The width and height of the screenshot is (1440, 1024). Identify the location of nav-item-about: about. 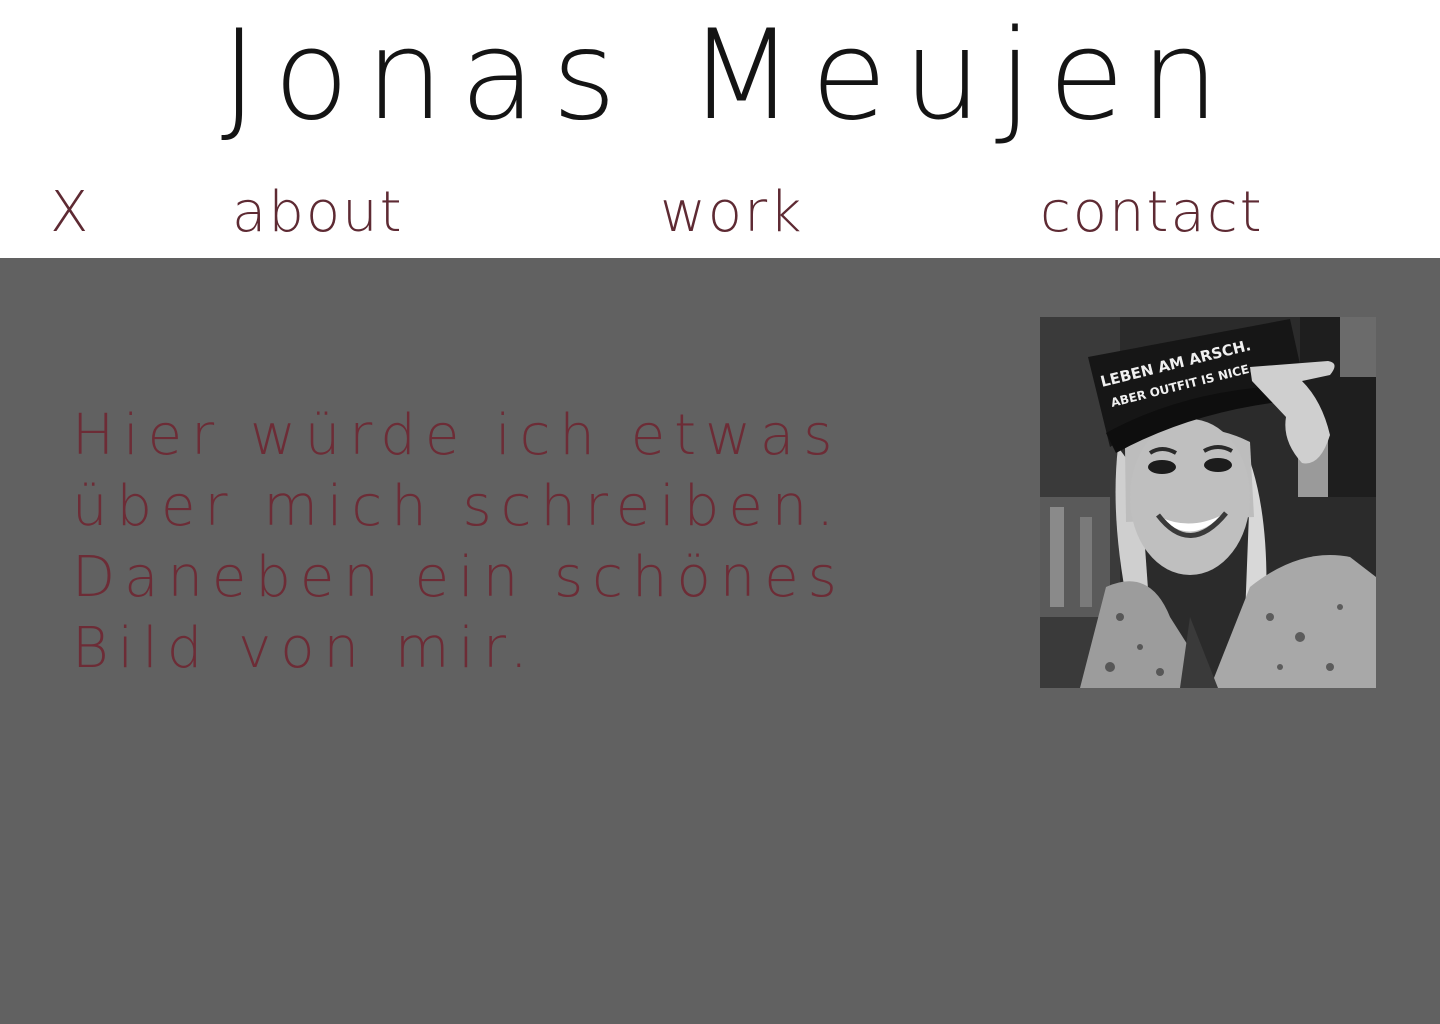
(318, 213).